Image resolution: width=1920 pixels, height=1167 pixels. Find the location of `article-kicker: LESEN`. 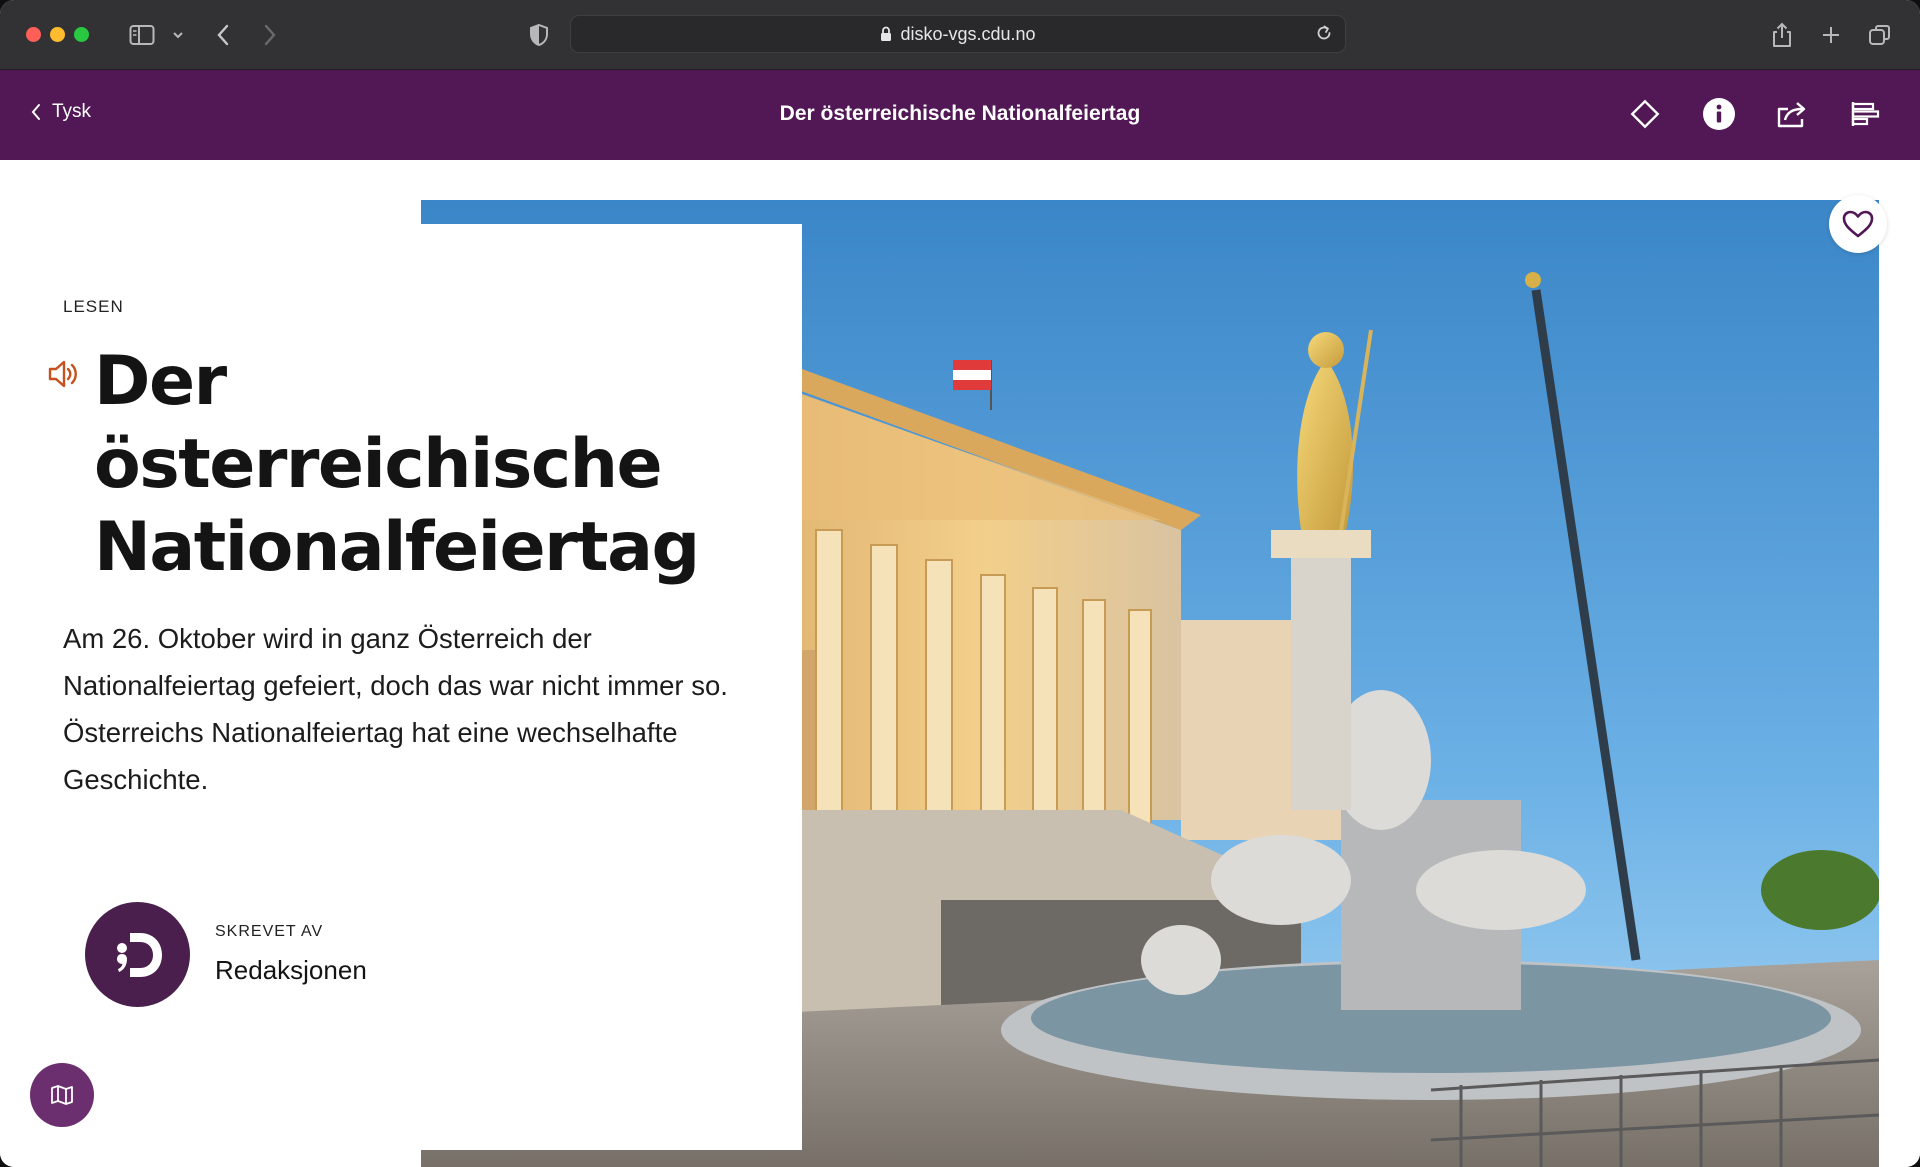

article-kicker: LESEN is located at coordinates (93, 306).